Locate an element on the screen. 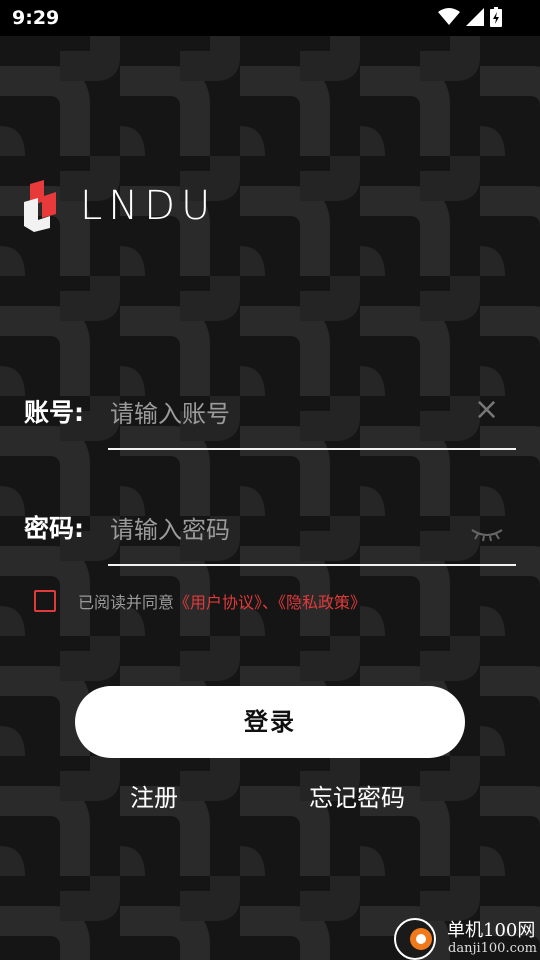 This screenshot has height=960, width=540. agreement-prefix: 已阅读并同意 is located at coordinates (126, 602).